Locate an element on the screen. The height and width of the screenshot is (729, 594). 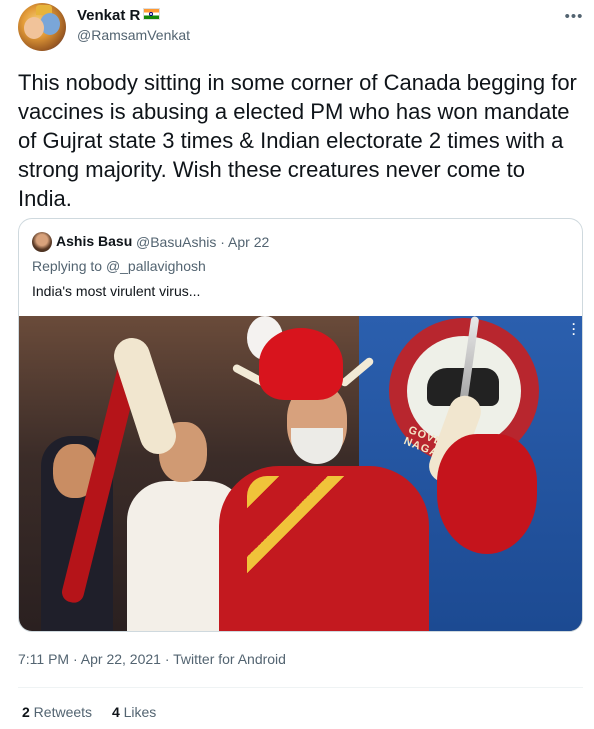
more-options-button: ••• is located at coordinates (574, 16).